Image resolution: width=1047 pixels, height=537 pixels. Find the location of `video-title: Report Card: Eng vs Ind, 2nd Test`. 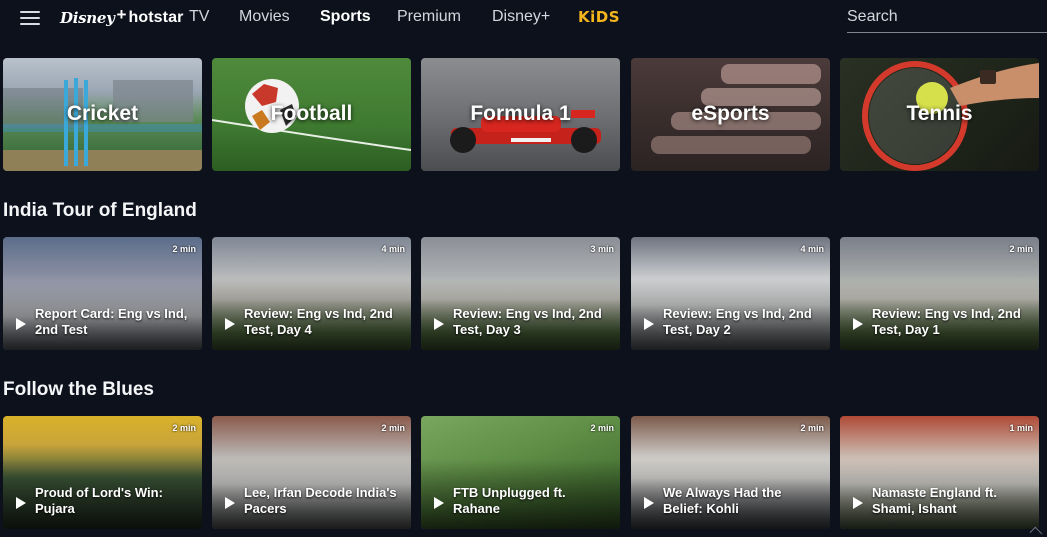

video-title: Report Card: Eng vs Ind, 2nd Test is located at coordinates (111, 321).